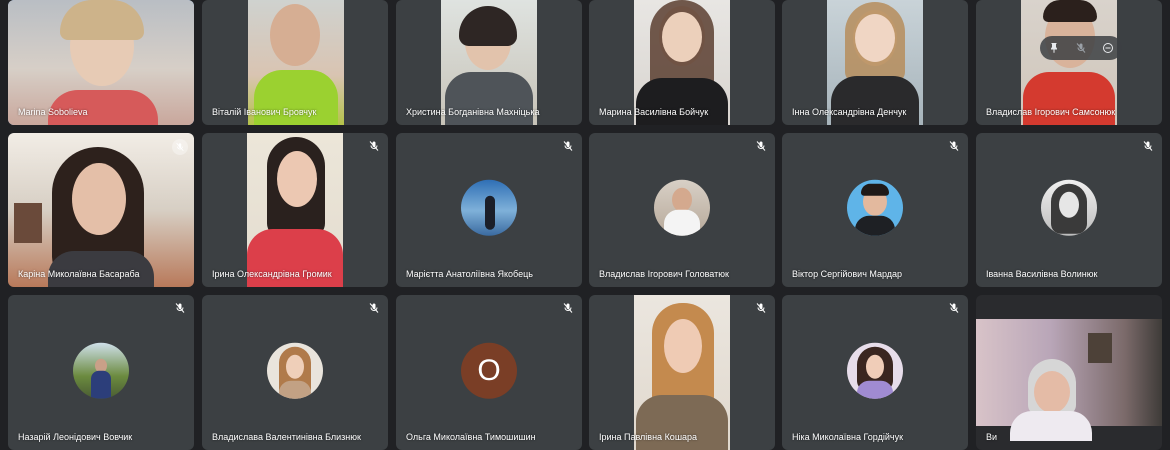 The width and height of the screenshot is (1170, 450). Describe the element at coordinates (53, 112) in the screenshot. I see `participant-name: Marina Sobolieva` at that location.